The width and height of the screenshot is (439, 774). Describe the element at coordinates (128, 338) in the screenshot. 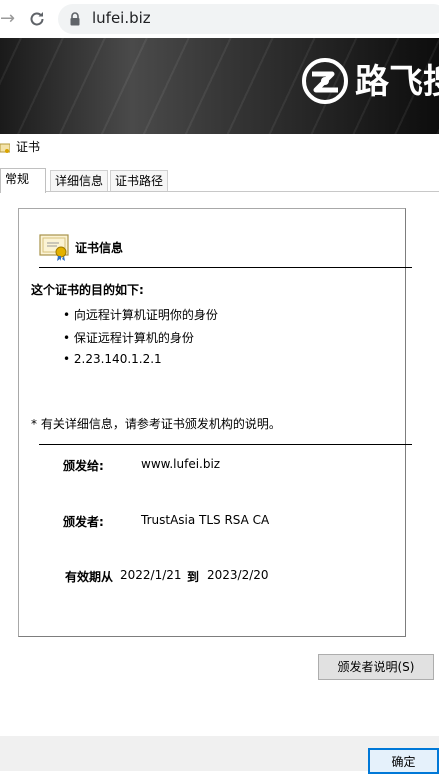

I see `purpose-item: • 保证远程计算机的身份` at that location.